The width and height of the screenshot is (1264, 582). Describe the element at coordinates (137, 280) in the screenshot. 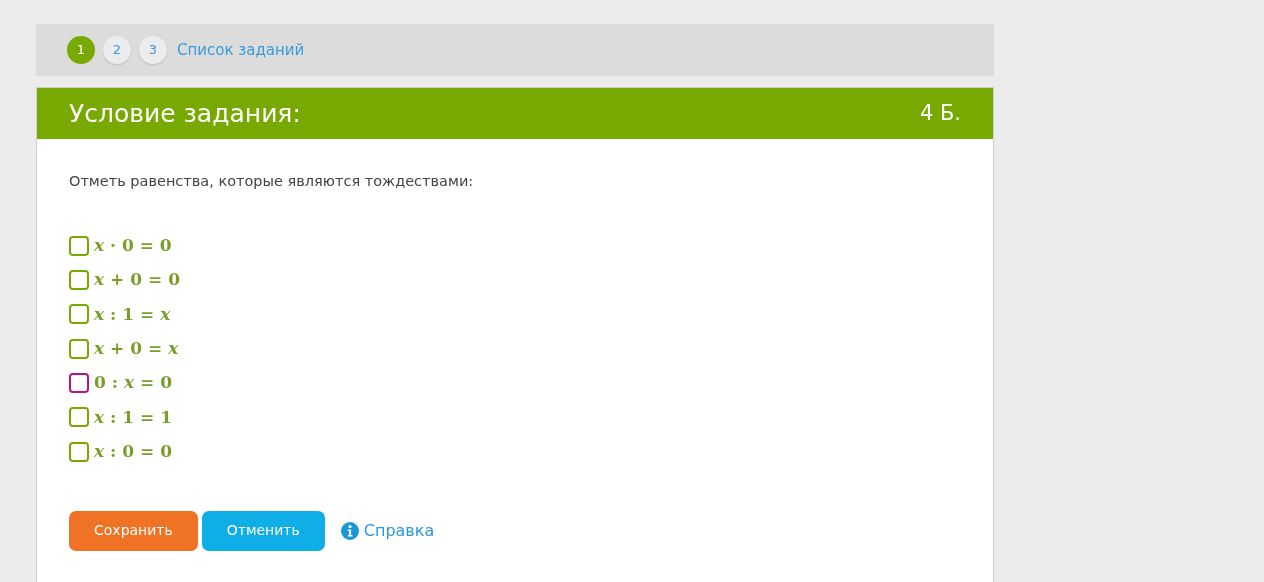

I see `formula-label: x + 0 = 0` at that location.